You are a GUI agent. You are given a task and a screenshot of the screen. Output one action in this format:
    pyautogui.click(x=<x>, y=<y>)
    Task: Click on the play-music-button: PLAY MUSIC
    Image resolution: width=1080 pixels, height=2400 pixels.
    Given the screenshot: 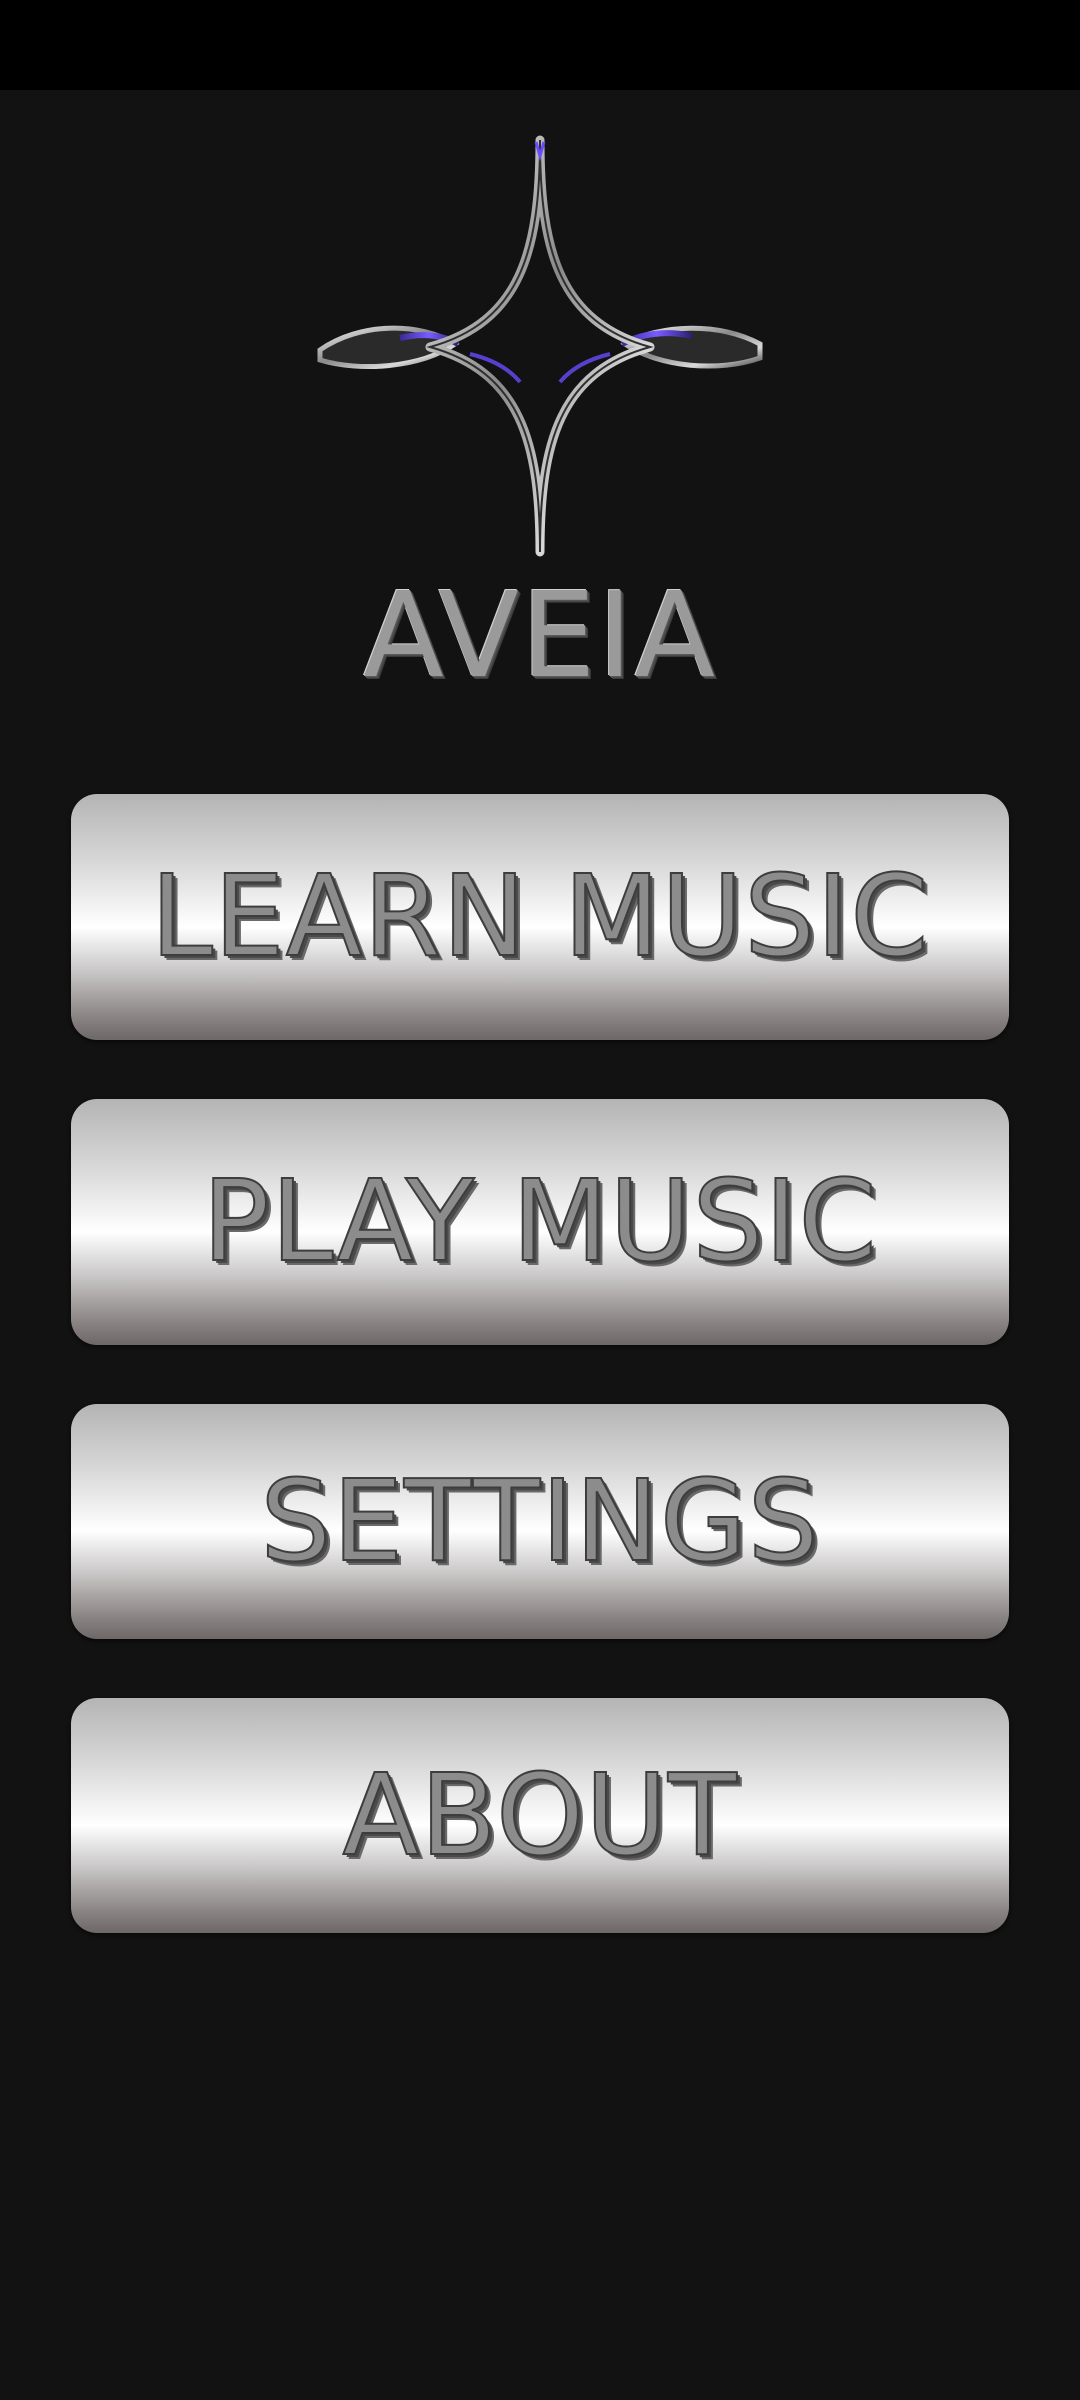 What is the action you would take?
    pyautogui.click(x=540, y=1222)
    